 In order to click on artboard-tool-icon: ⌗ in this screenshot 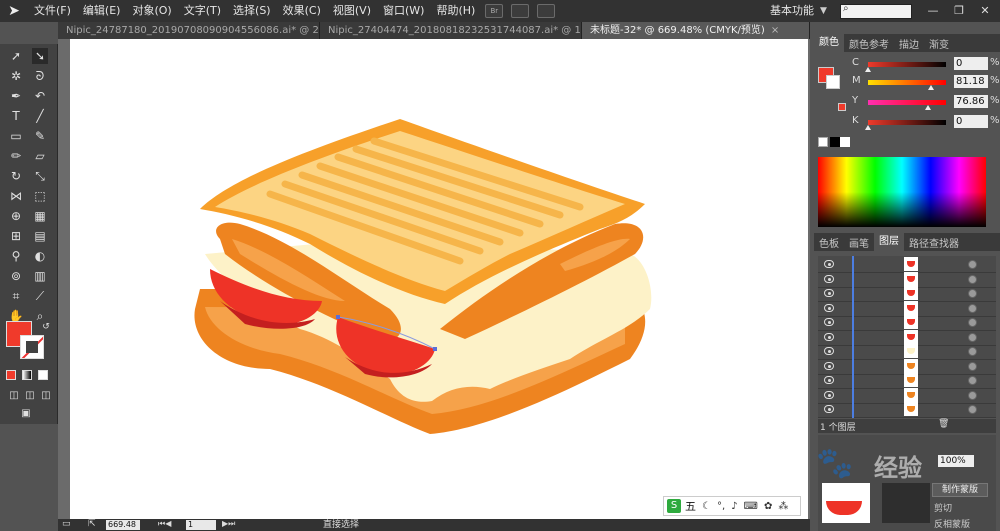, I will do `click(16, 296)`.